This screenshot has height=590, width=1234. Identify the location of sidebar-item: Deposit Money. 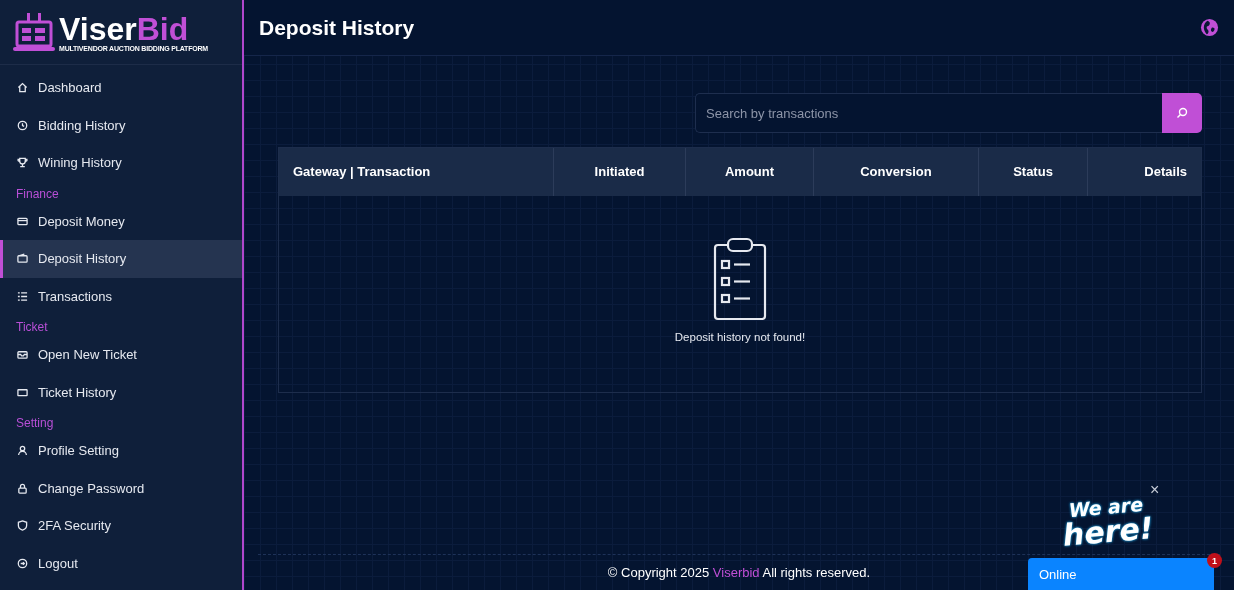
(121, 221).